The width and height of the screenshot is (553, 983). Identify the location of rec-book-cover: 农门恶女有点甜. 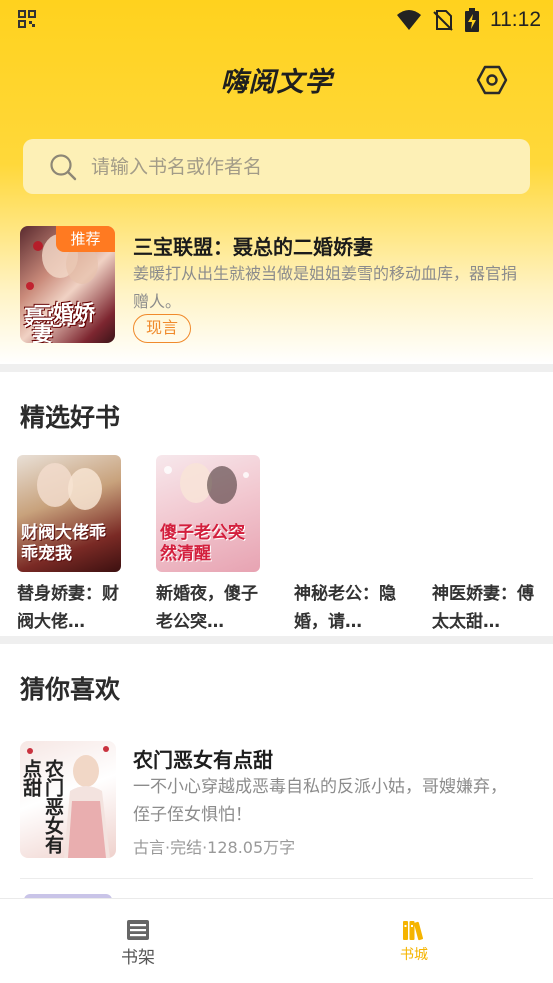
(68, 799).